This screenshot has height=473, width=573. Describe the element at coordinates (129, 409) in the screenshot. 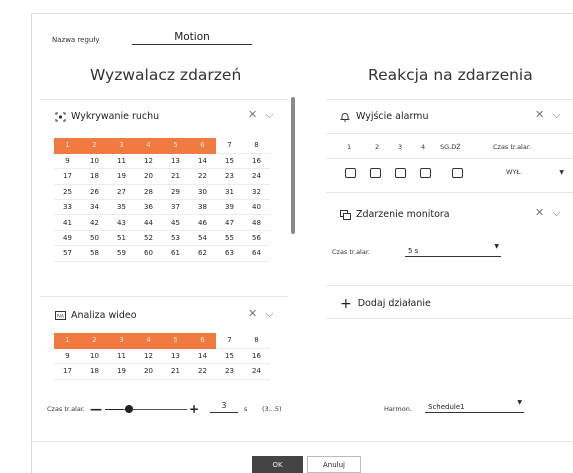

I see `slider-handle` at that location.